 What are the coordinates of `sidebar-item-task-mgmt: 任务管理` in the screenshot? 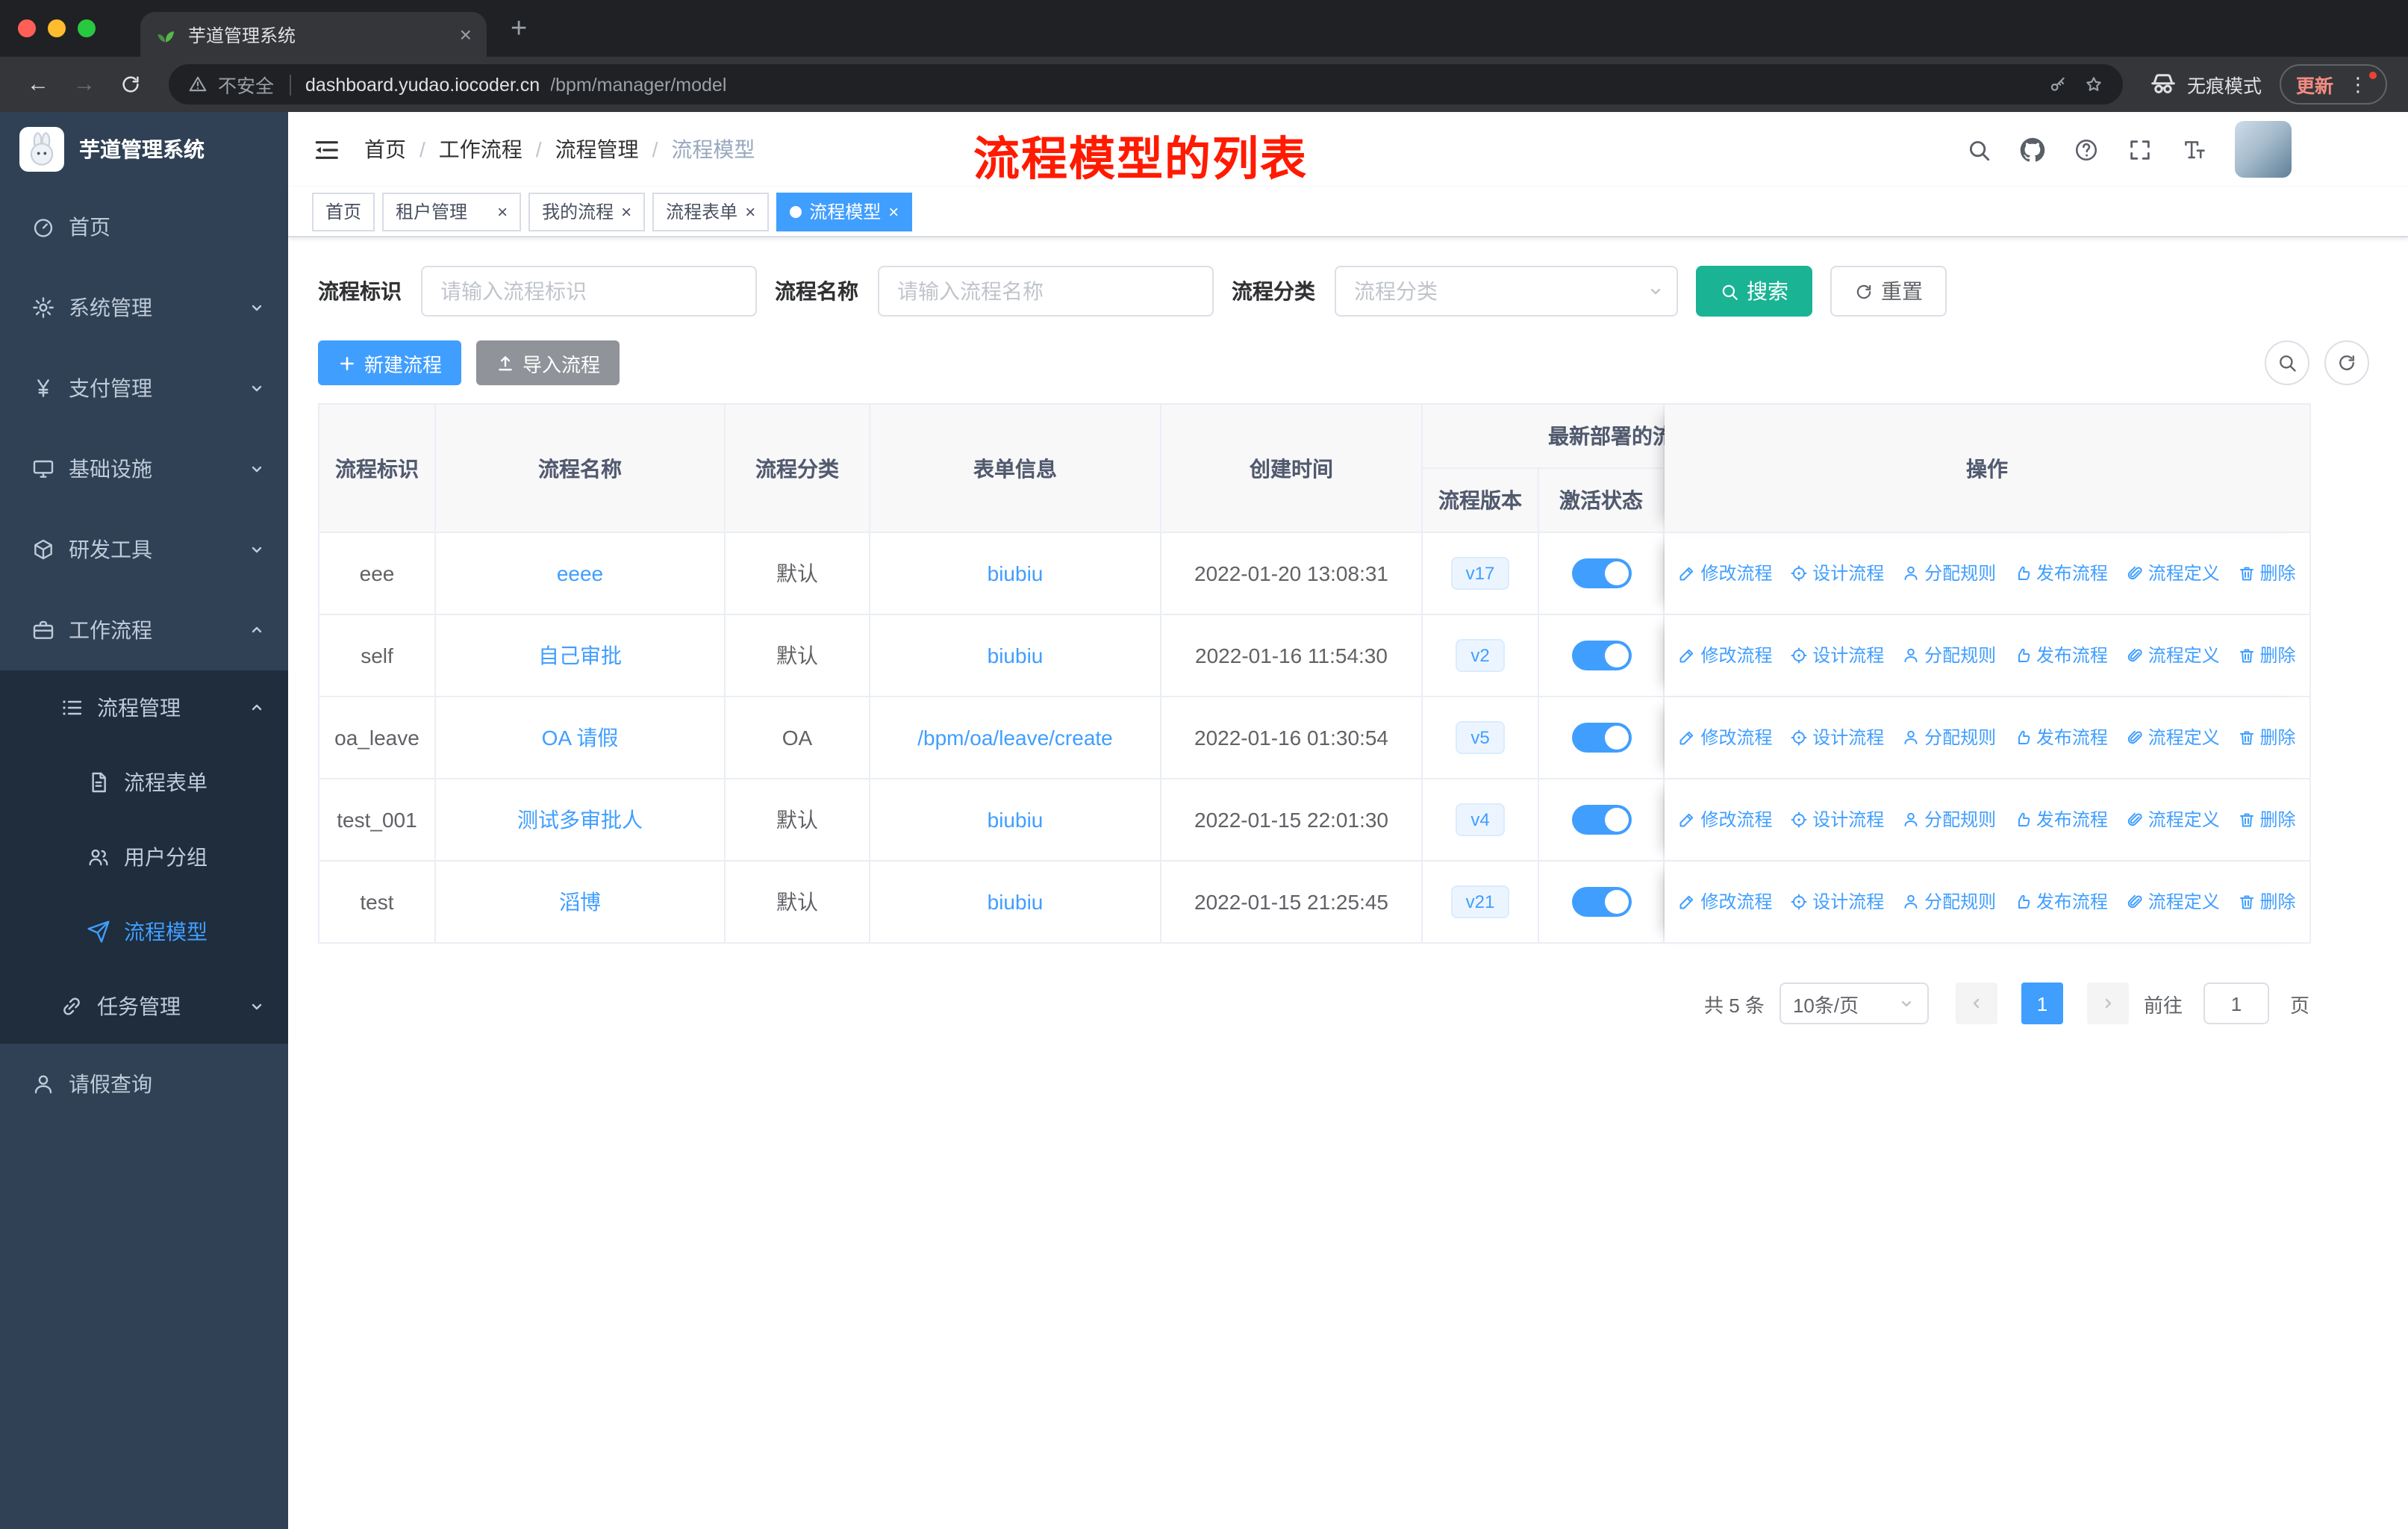 It's located at (144, 1006).